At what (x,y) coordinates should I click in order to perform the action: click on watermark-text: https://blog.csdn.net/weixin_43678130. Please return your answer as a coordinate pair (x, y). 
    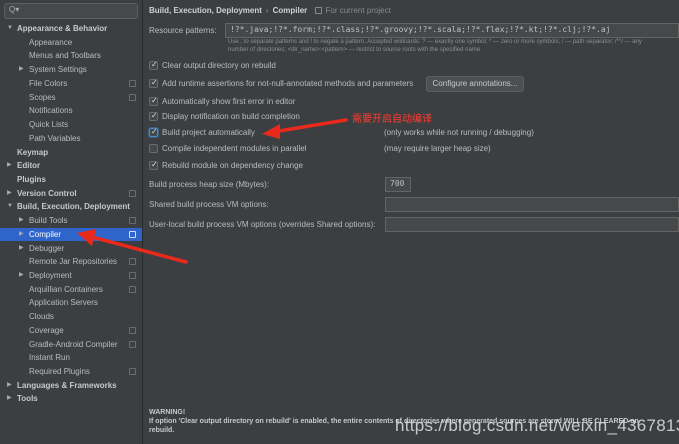
    Looking at the image, I should click on (537, 425).